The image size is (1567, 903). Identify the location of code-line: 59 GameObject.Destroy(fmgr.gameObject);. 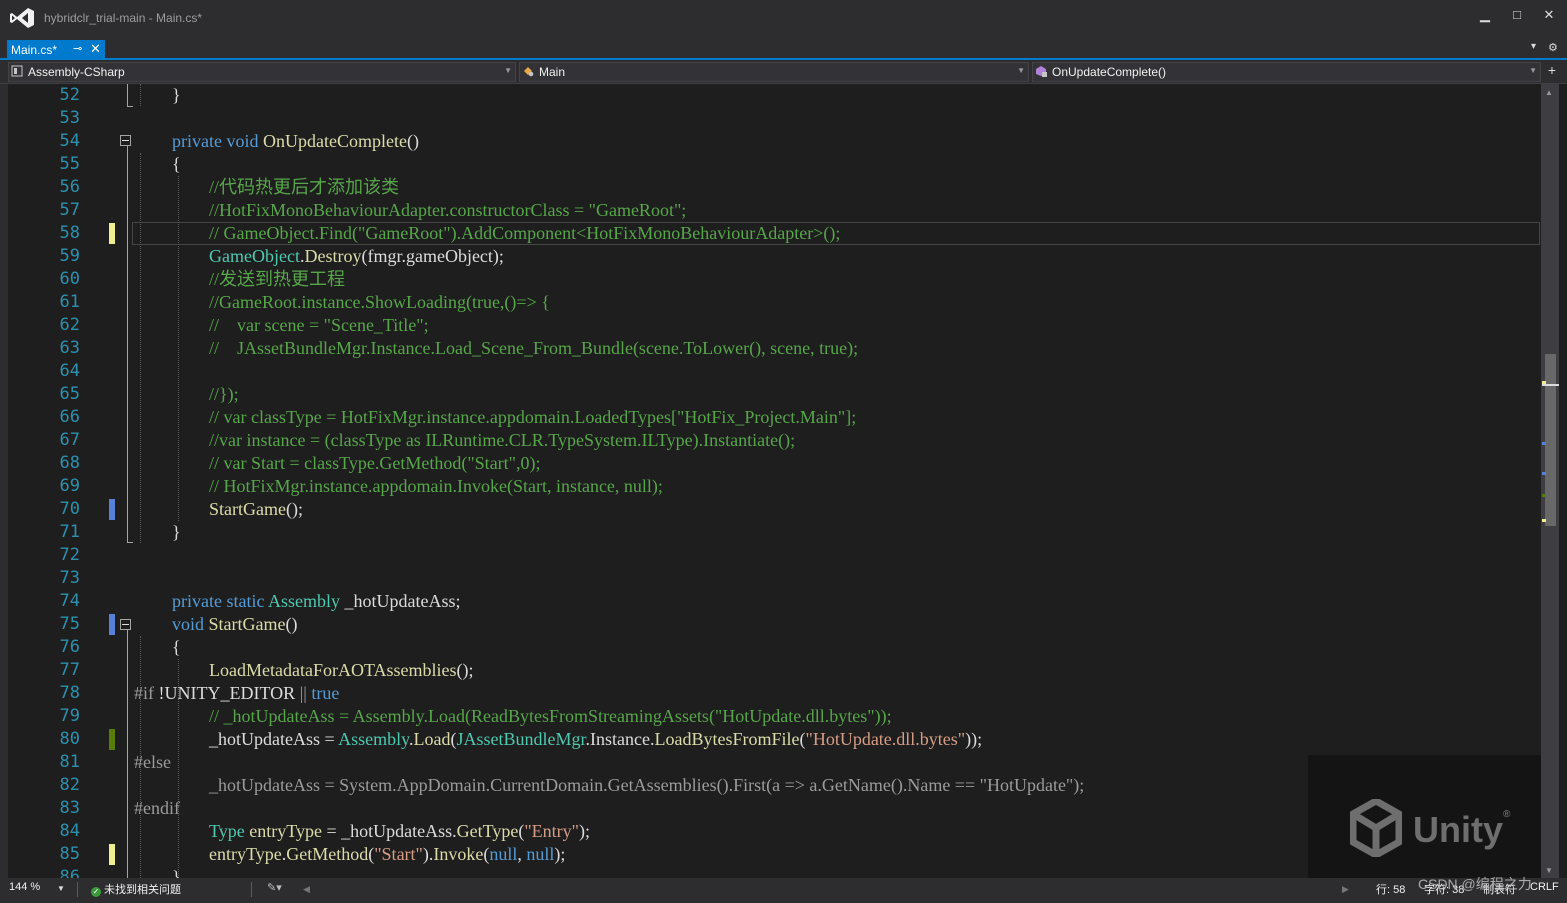
(774, 256).